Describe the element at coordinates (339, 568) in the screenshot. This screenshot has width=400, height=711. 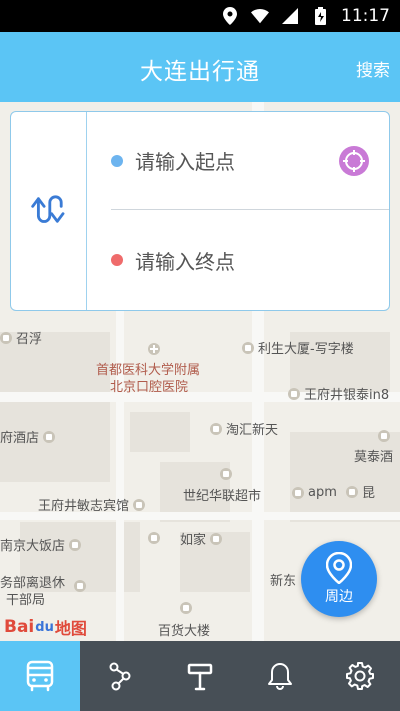
I see `location-pin-icon` at that location.